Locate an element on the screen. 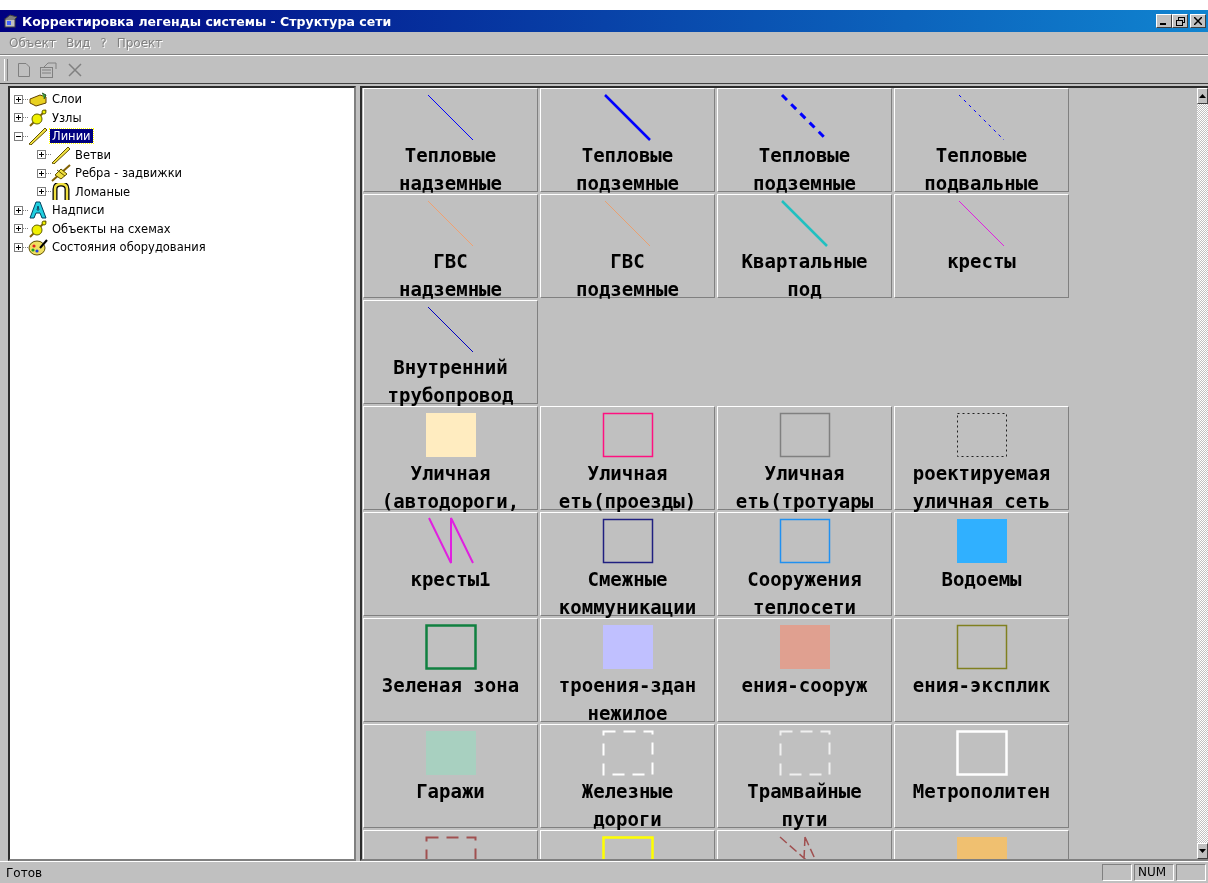  tree-item: Ломаные is located at coordinates (103, 191).